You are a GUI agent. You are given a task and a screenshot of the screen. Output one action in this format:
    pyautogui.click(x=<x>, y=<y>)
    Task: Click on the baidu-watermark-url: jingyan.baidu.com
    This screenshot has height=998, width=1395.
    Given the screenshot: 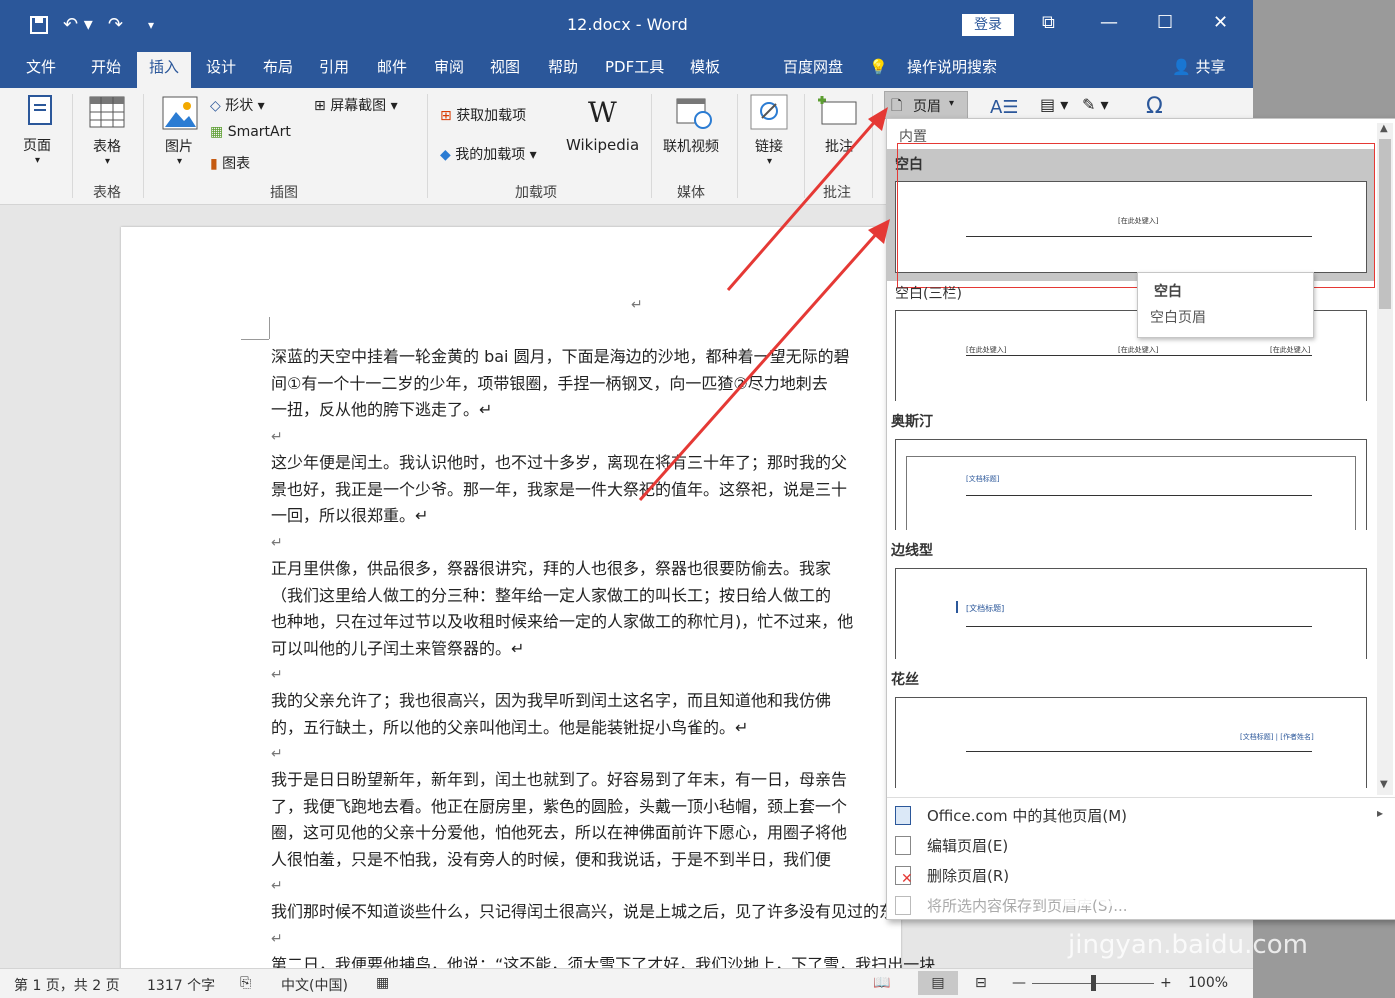 What is the action you would take?
    pyautogui.click(x=1188, y=945)
    